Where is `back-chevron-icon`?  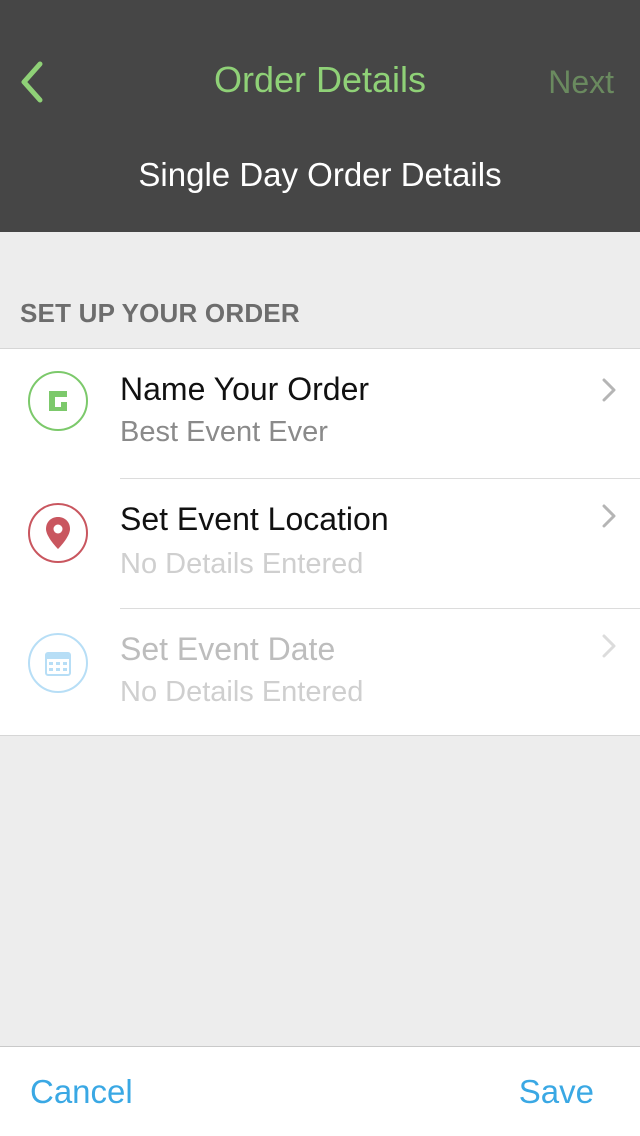
back-chevron-icon is located at coordinates (32, 82).